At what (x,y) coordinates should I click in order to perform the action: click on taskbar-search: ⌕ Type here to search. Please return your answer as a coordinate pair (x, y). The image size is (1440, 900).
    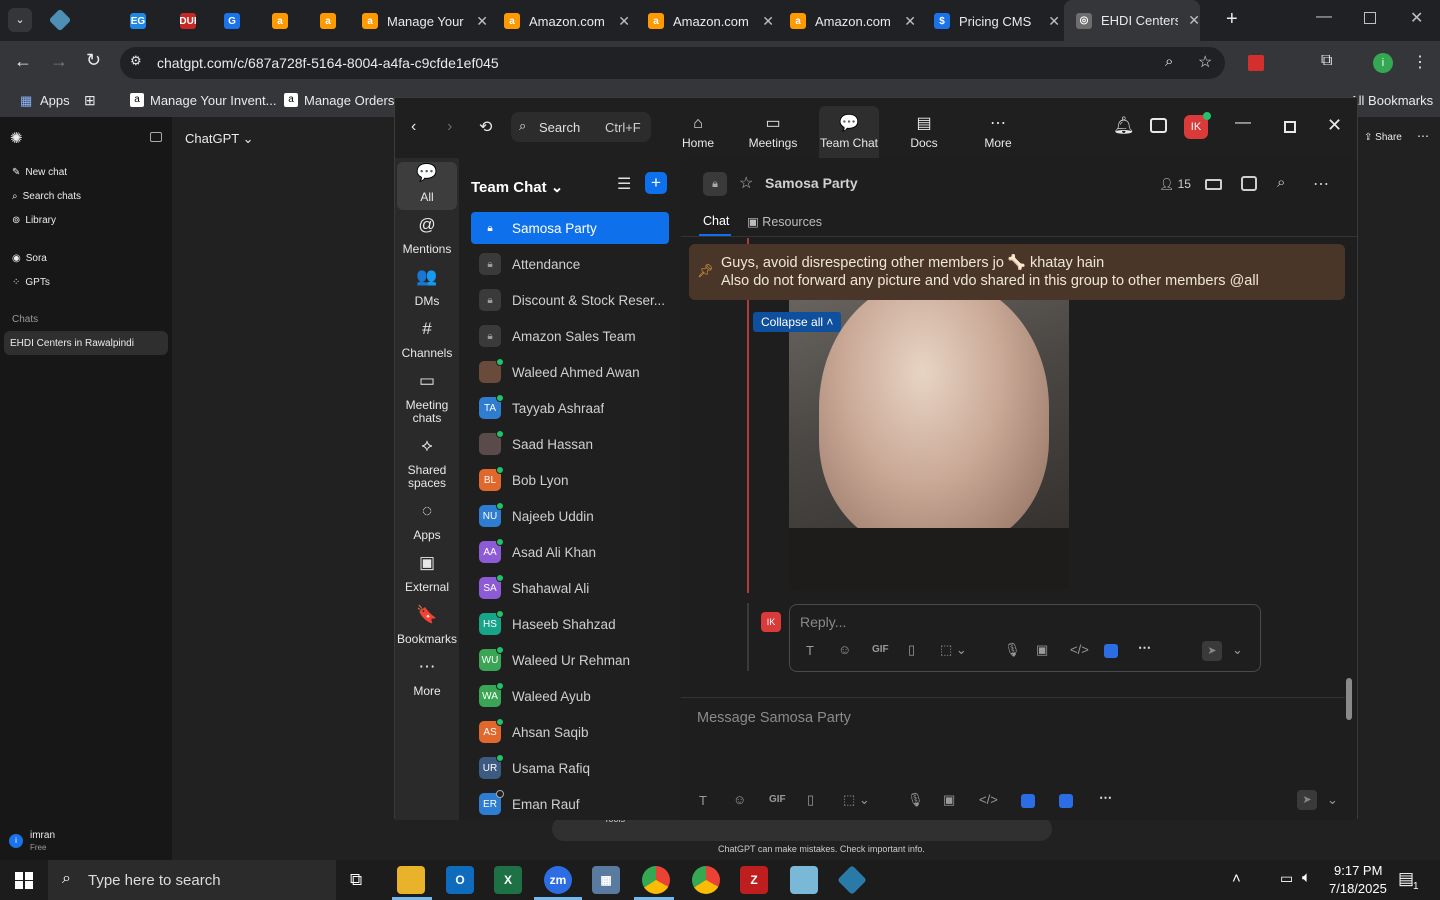
    Looking at the image, I should click on (192, 880).